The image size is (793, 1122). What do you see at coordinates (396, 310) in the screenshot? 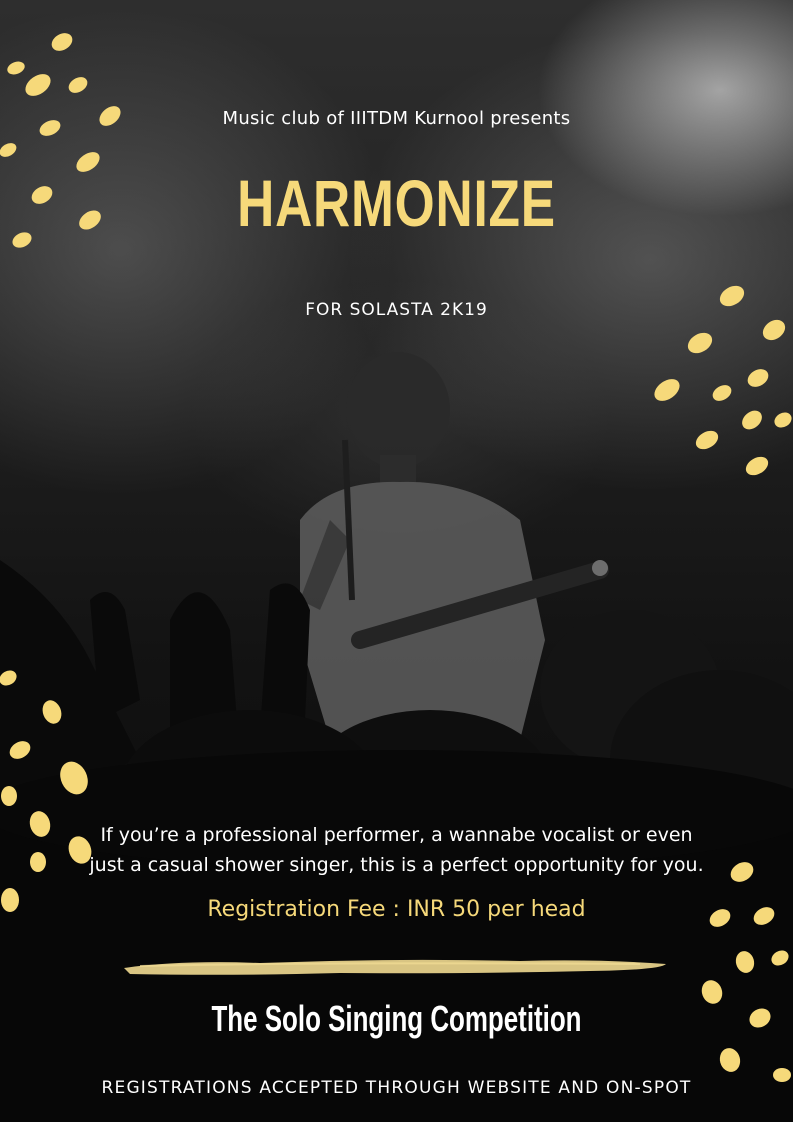
I see `event-subtitle: FOR SOLASTA 2K19` at bounding box center [396, 310].